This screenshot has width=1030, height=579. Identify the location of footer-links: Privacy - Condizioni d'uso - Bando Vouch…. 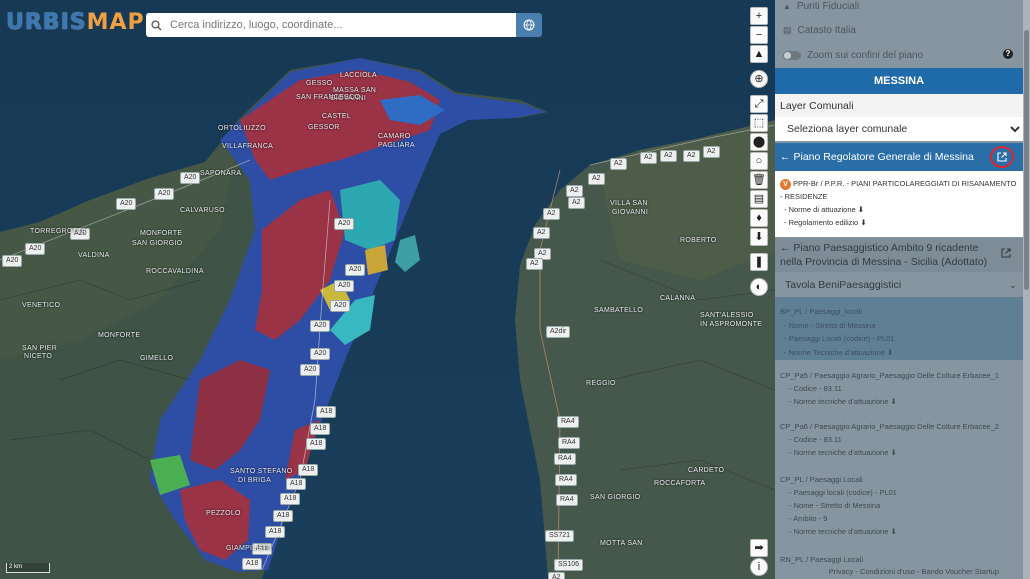
(899, 571).